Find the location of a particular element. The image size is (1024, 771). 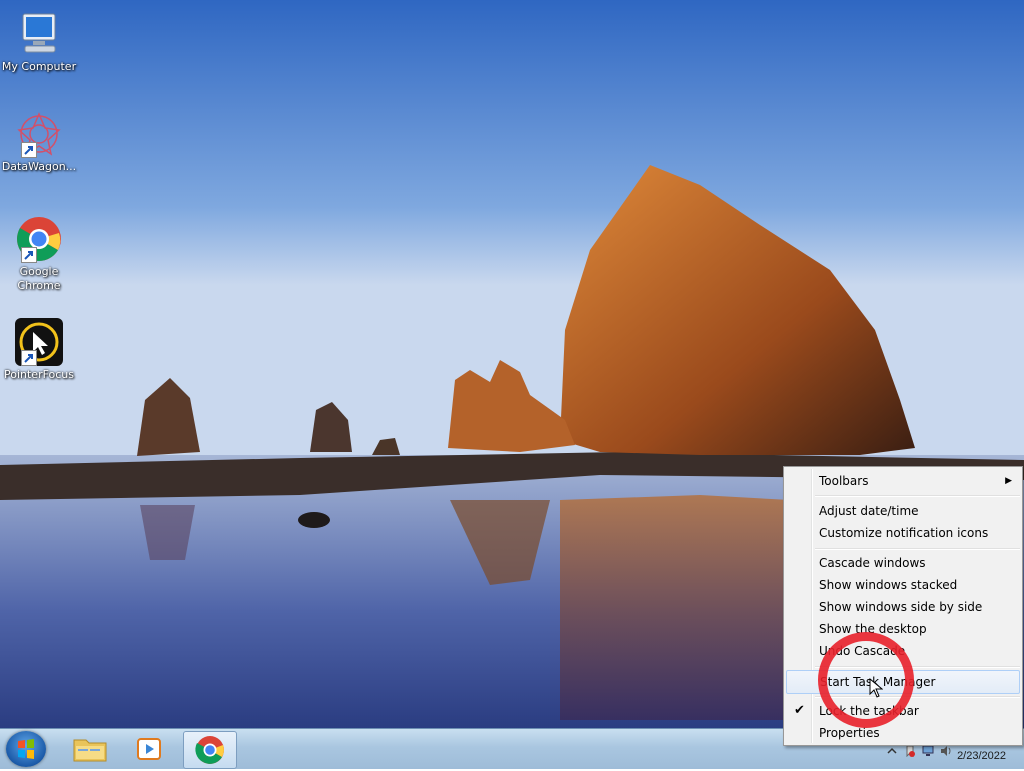

show-hidden-icons-icon is located at coordinates (892, 751).